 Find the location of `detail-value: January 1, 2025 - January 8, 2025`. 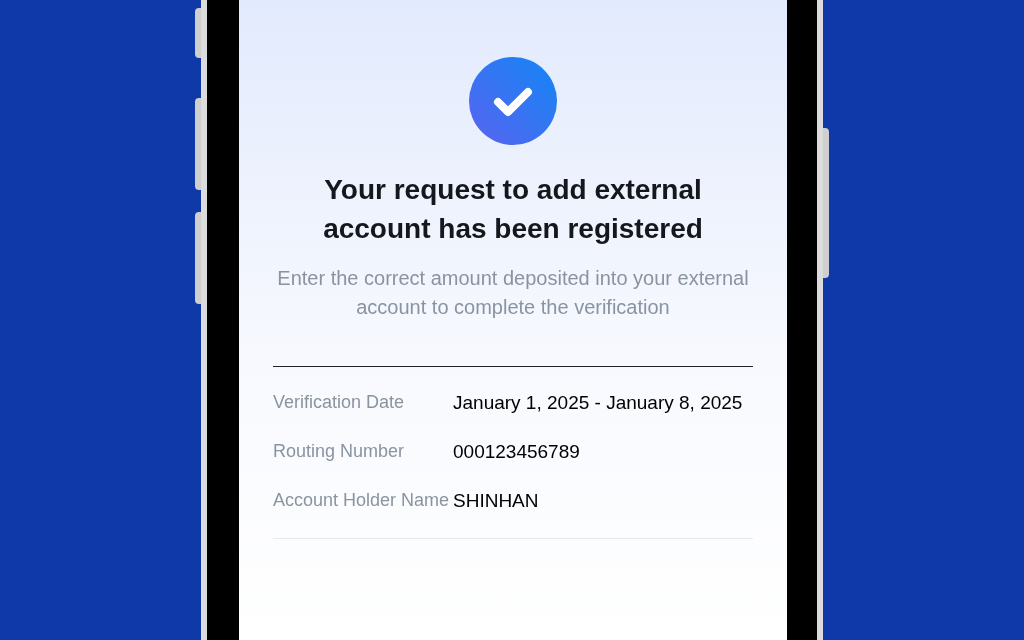

detail-value: January 1, 2025 - January 8, 2025 is located at coordinates (598, 403).